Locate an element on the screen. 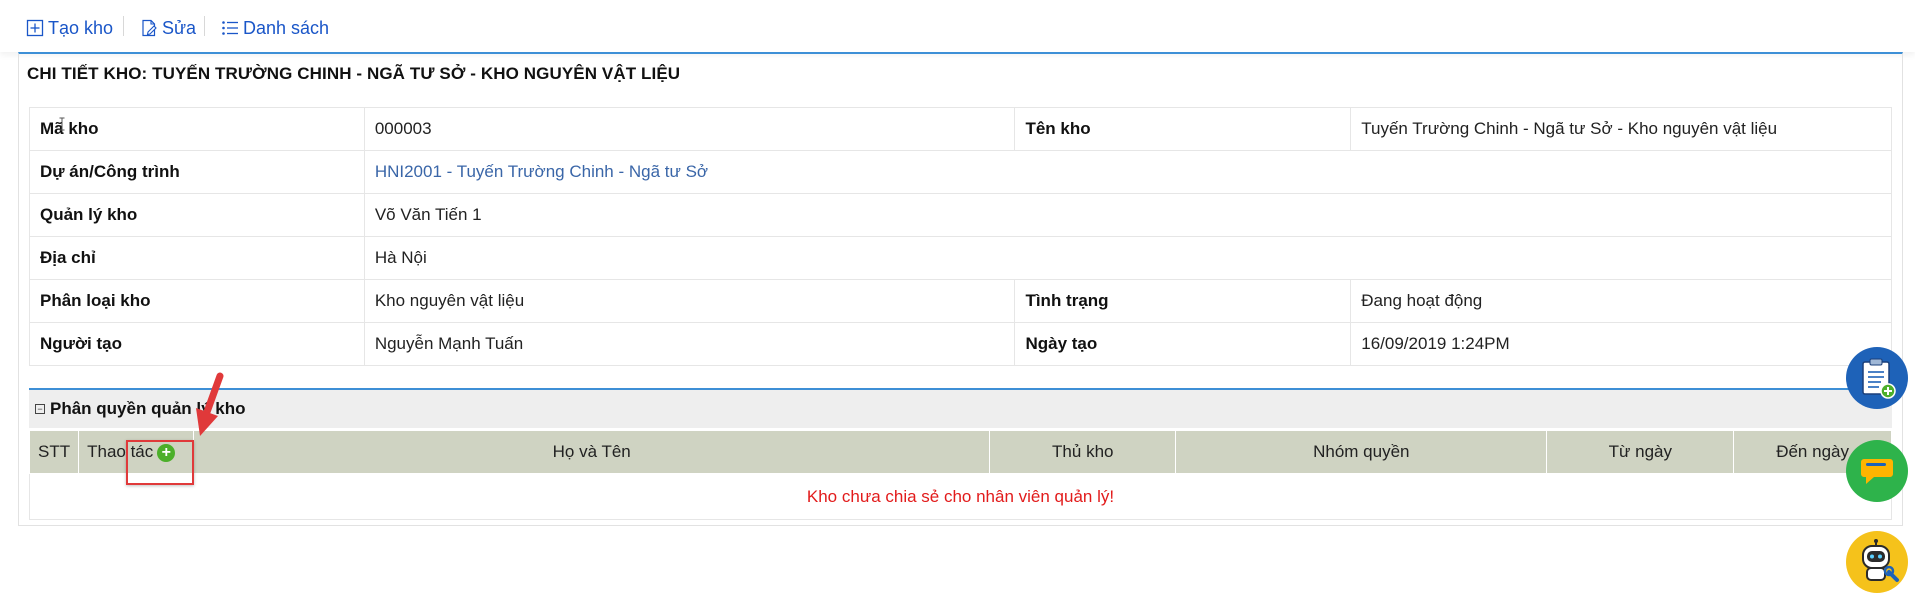  support-bot-float-button is located at coordinates (1877, 562).